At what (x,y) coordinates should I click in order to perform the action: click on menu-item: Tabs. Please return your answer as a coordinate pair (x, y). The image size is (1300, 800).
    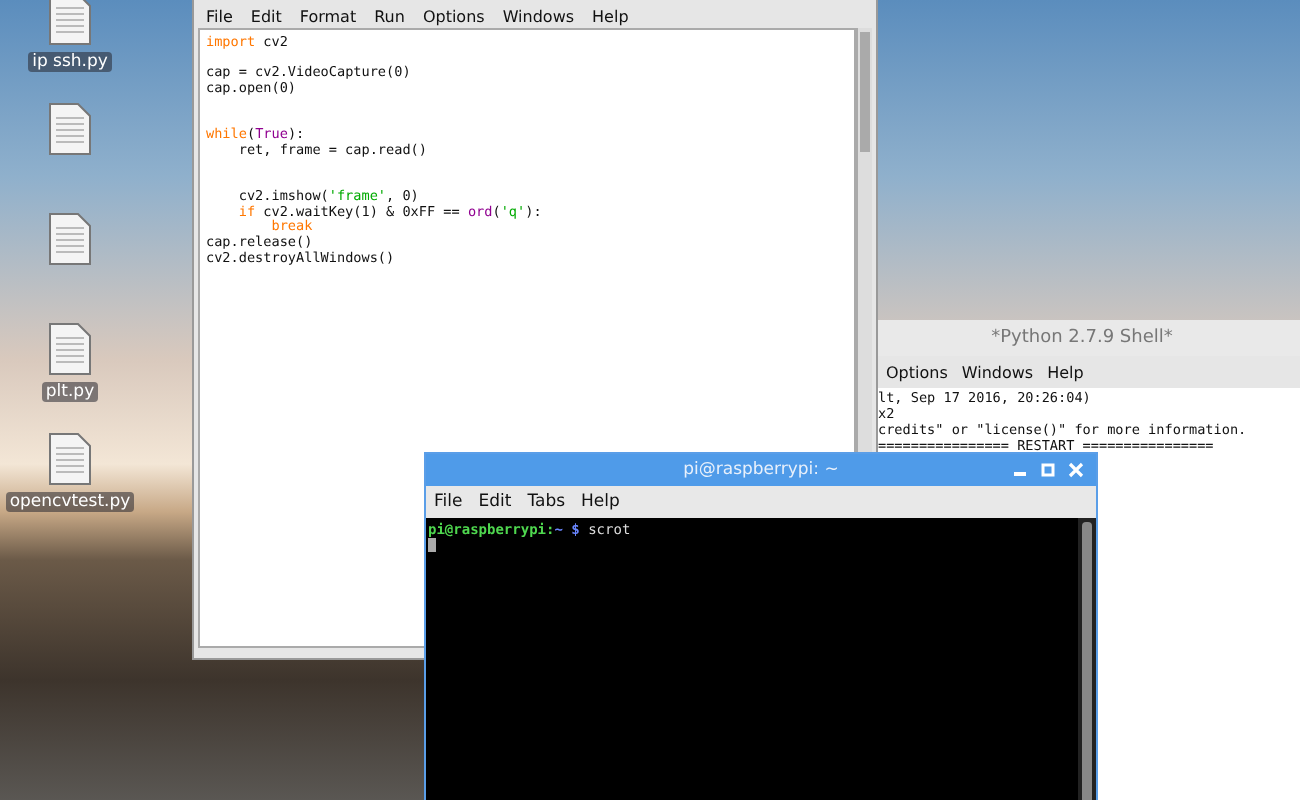
    Looking at the image, I should click on (546, 502).